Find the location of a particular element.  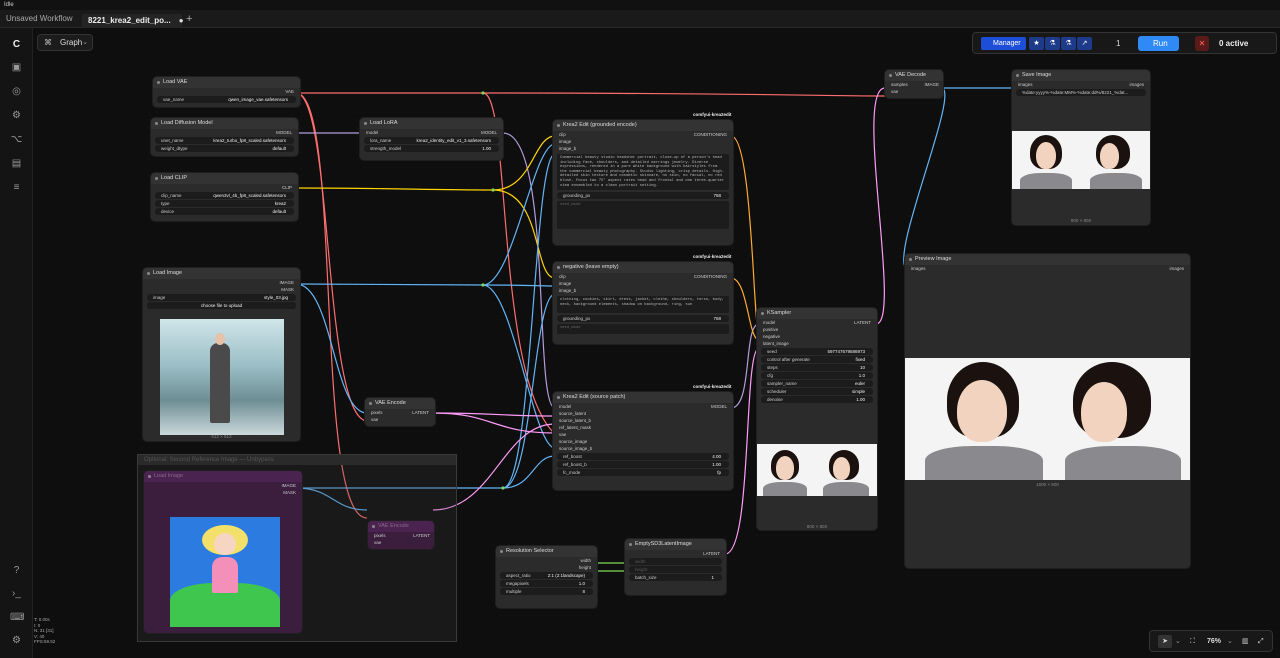

node-vae-encode-bypassed: VAE Encode pixels LATENT vae is located at coordinates (401, 535).